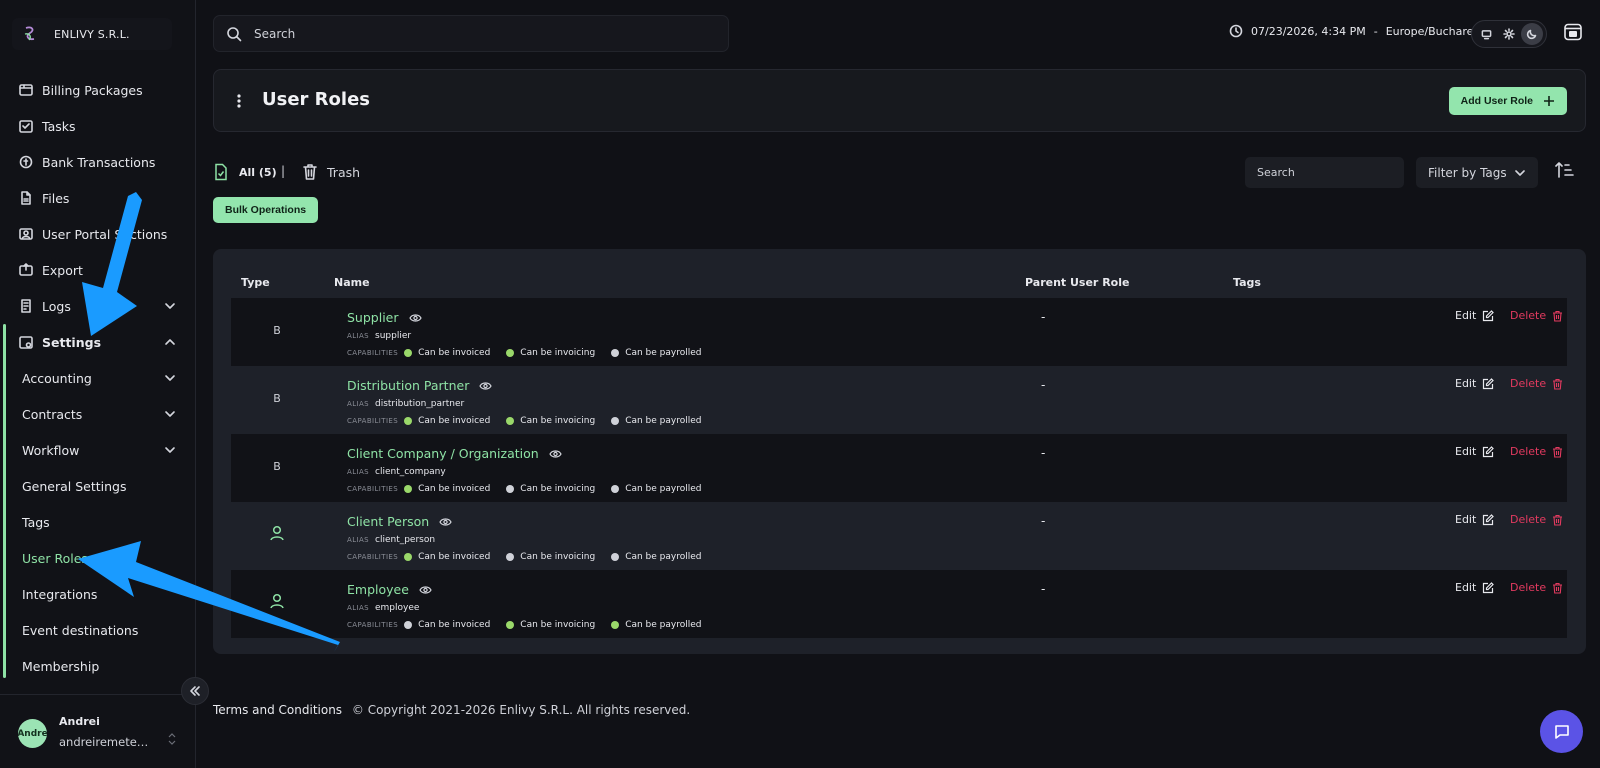  Describe the element at coordinates (384, 317) in the screenshot. I see `role-name-link: Supplier` at that location.